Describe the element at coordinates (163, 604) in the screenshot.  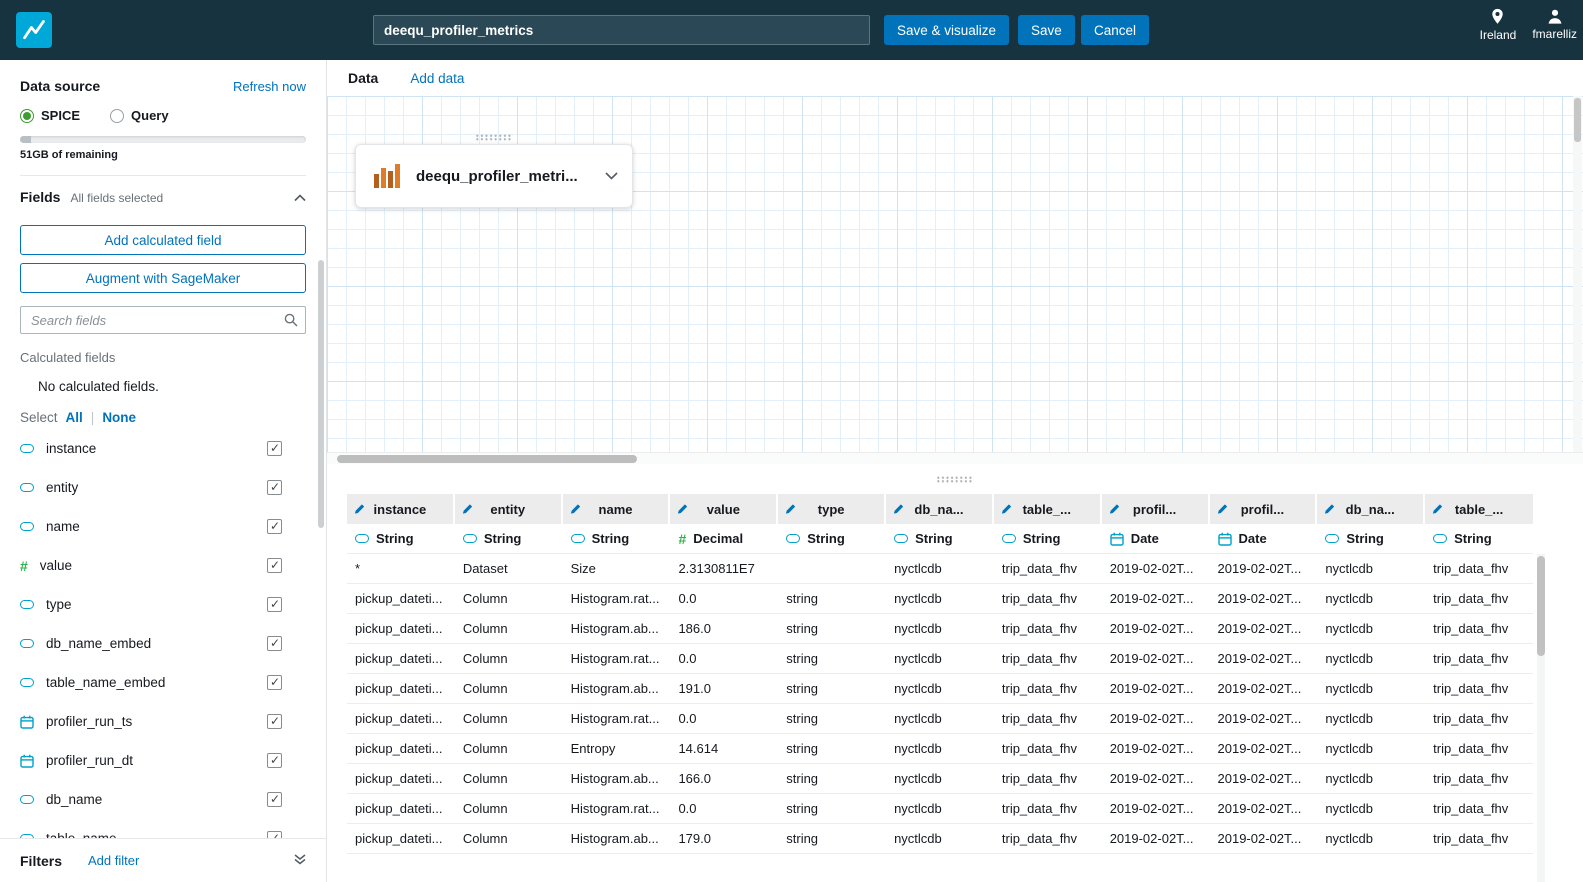
I see `field-row-type: type` at that location.